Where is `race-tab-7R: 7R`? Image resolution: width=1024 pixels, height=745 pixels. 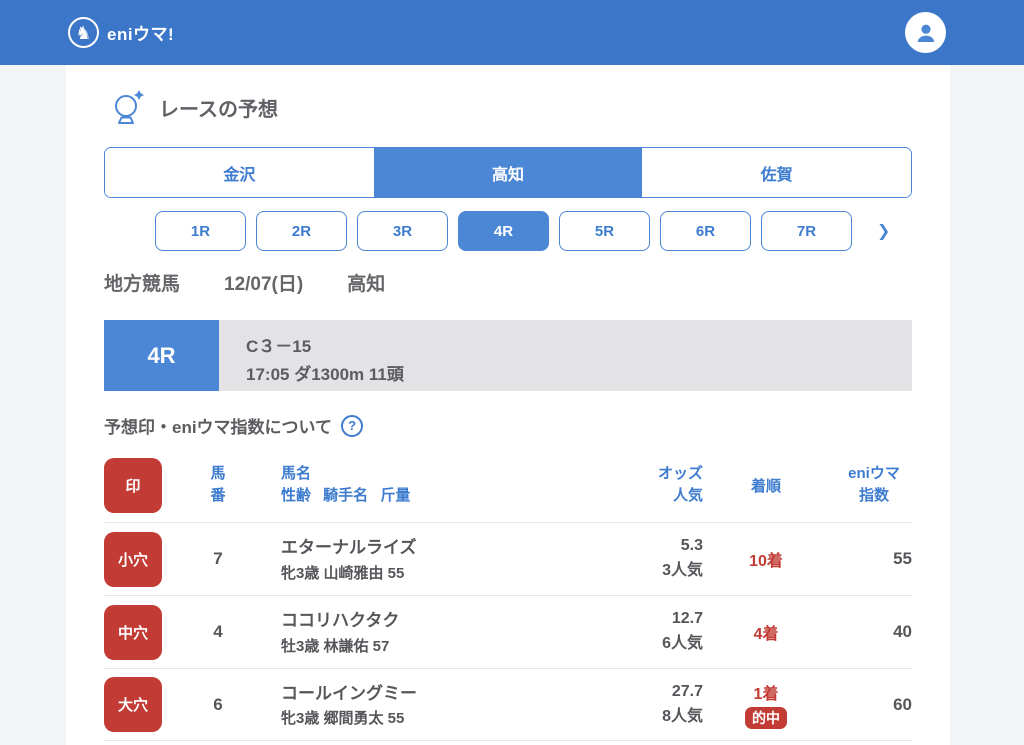
race-tab-7R: 7R is located at coordinates (806, 231).